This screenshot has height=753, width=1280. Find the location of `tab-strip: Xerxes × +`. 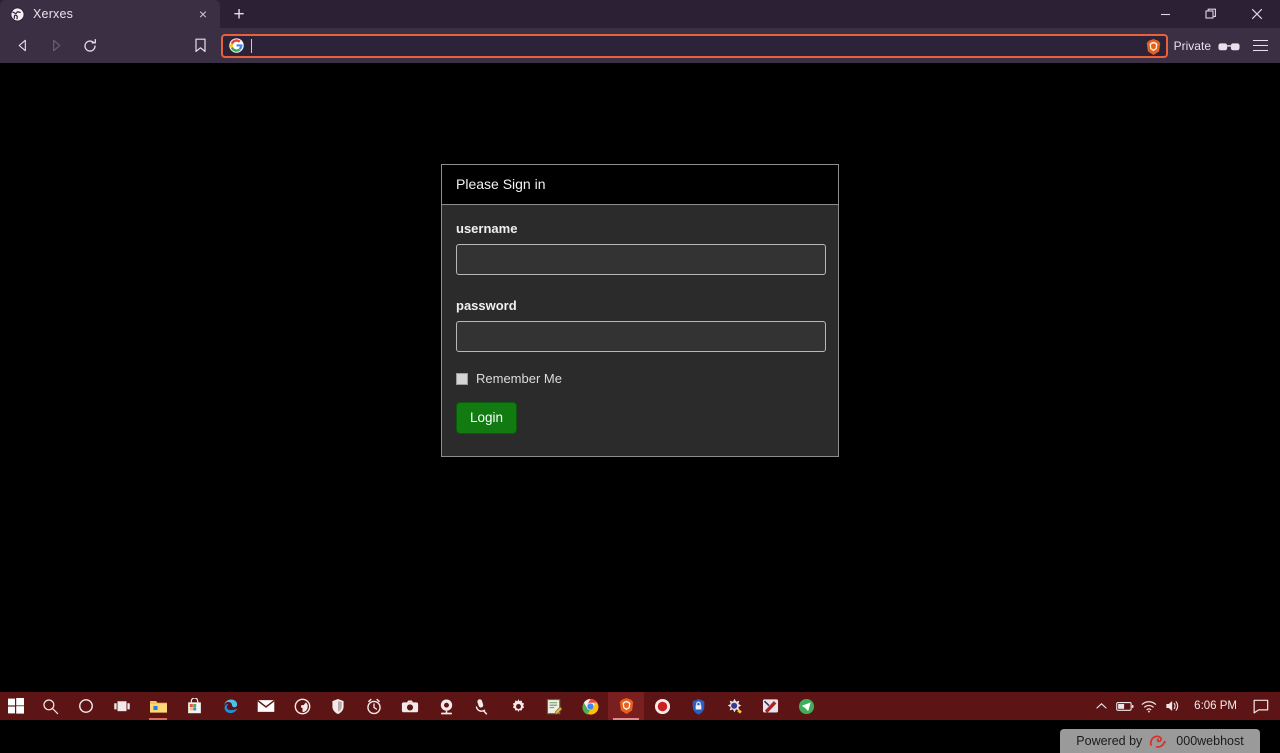

tab-strip: Xerxes × + is located at coordinates (640, 14).